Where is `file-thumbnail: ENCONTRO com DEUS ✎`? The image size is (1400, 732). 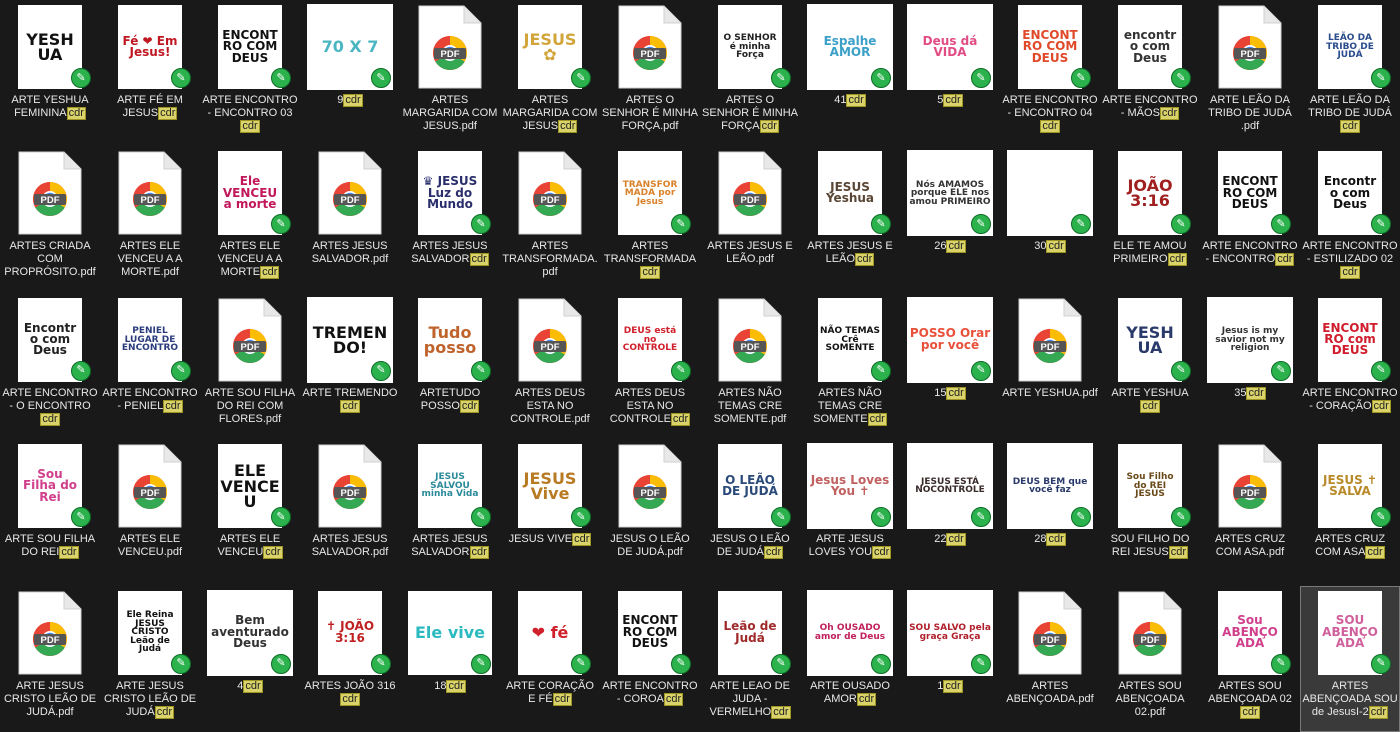
file-thumbnail: ENCONTRO com DEUS ✎ is located at coordinates (1350, 340).